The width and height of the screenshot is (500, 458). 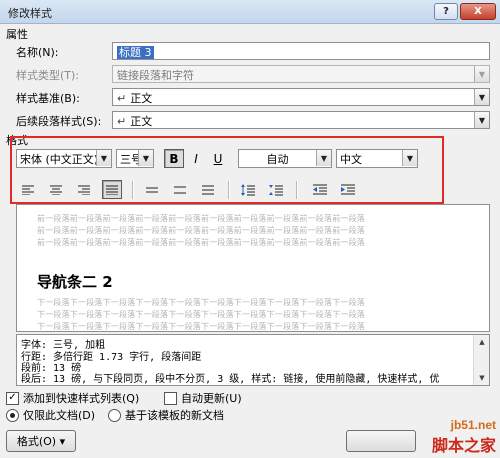 I want to click on ok-button, so click(x=381, y=441).